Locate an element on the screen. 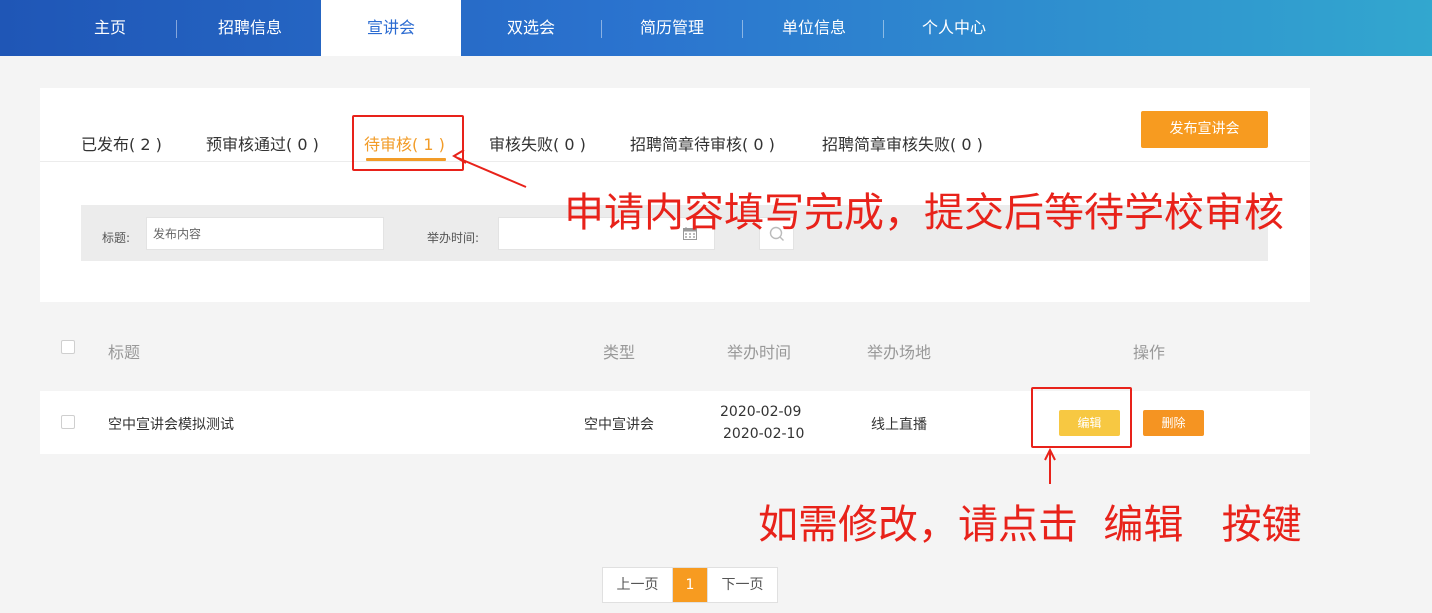  title-filter-label: 标题: is located at coordinates (116, 238).